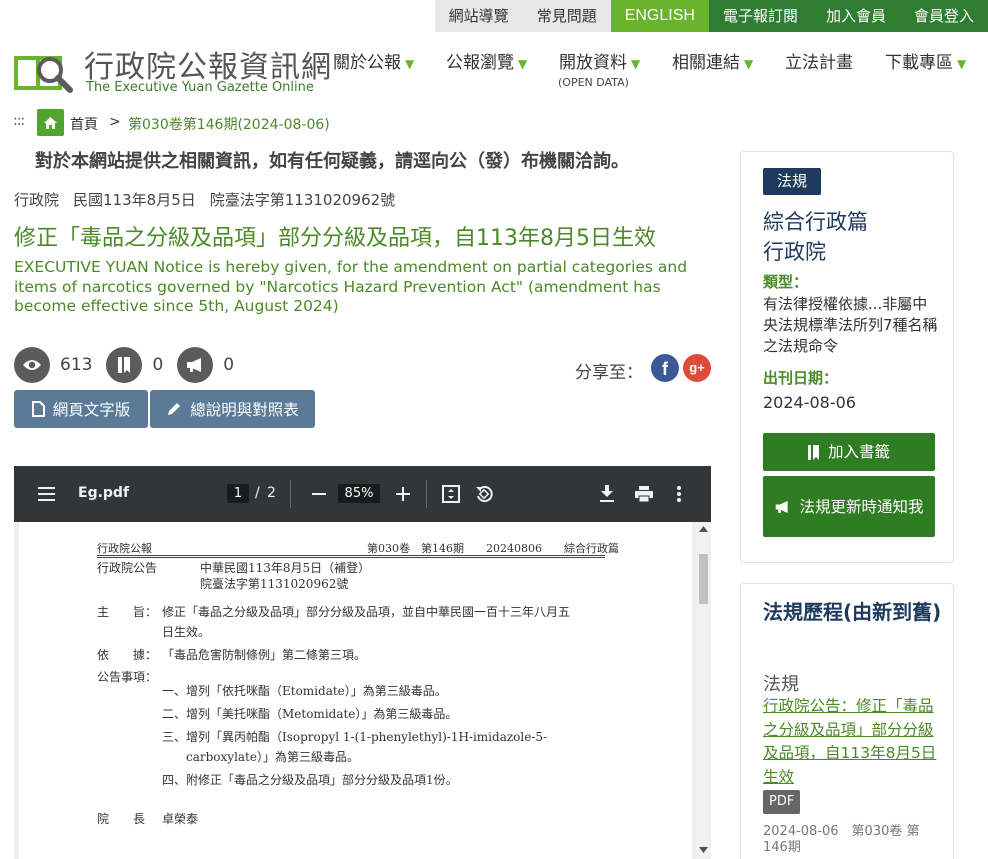  What do you see at coordinates (335, 238) in the screenshot?
I see `page-title: 修正「毒品之分級及品項」部分分級及品項，自113年8月5日生效` at bounding box center [335, 238].